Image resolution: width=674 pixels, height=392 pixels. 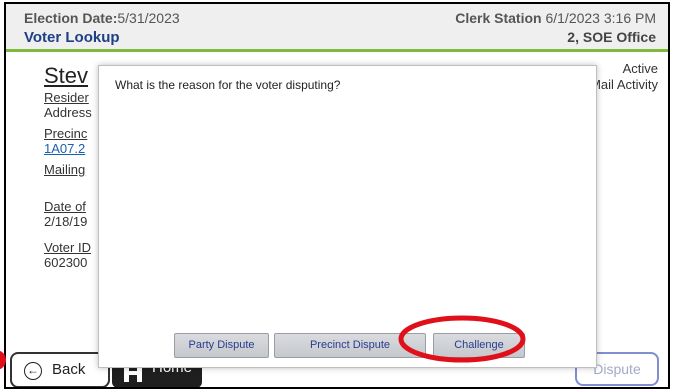 I want to click on precinct-dispute-button: Precinct Dispute, so click(x=350, y=345).